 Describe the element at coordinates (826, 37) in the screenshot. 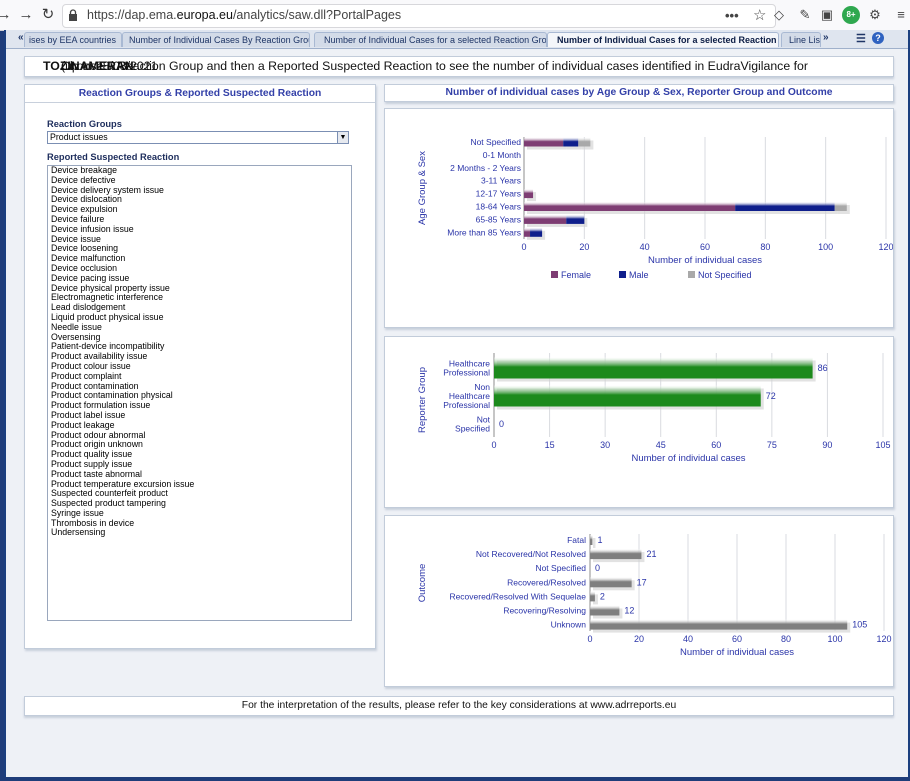

I see `tabs-scroll-right-icon: »` at that location.